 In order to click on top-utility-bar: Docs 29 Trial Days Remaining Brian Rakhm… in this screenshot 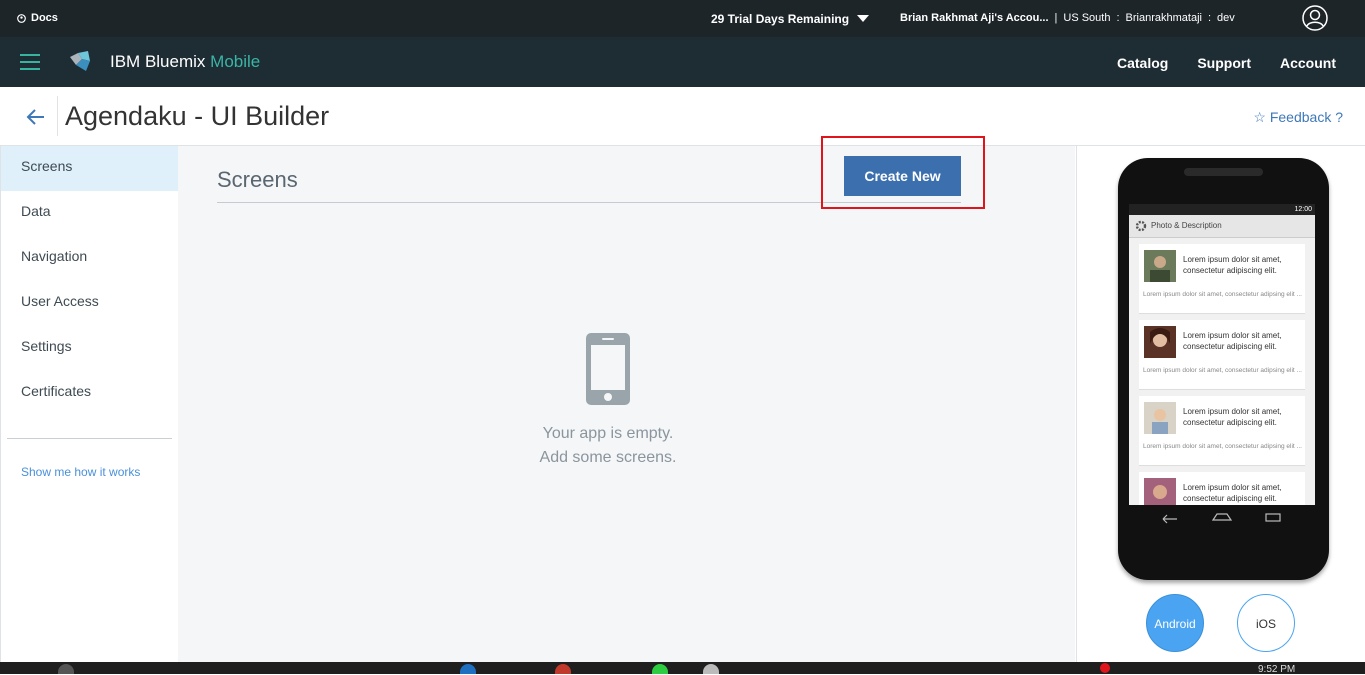, I will do `click(682, 18)`.